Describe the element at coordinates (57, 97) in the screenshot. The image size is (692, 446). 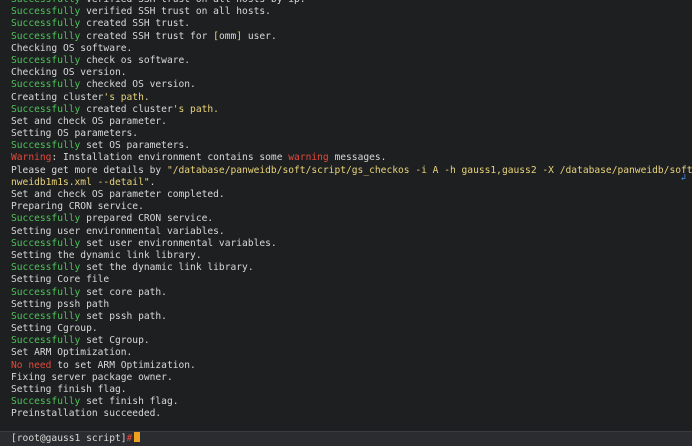
I see `output-segment: Creating cluster` at that location.